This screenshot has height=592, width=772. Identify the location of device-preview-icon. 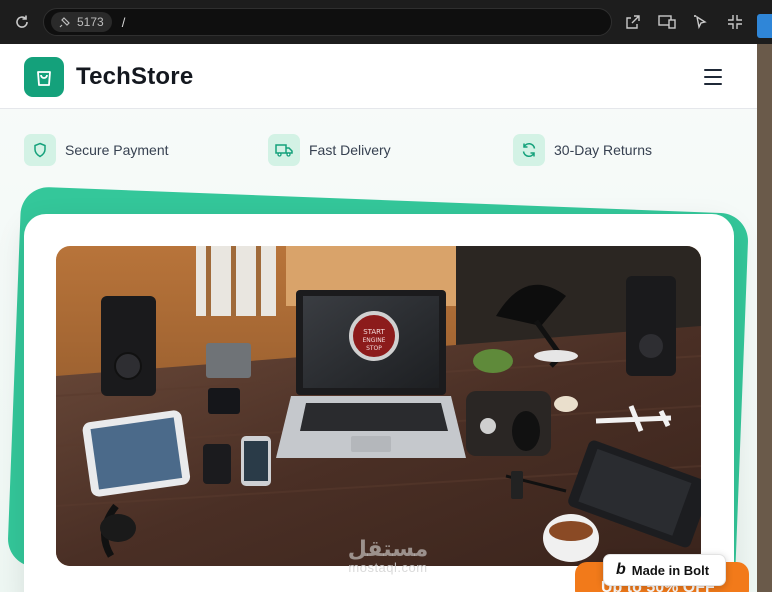
(667, 22).